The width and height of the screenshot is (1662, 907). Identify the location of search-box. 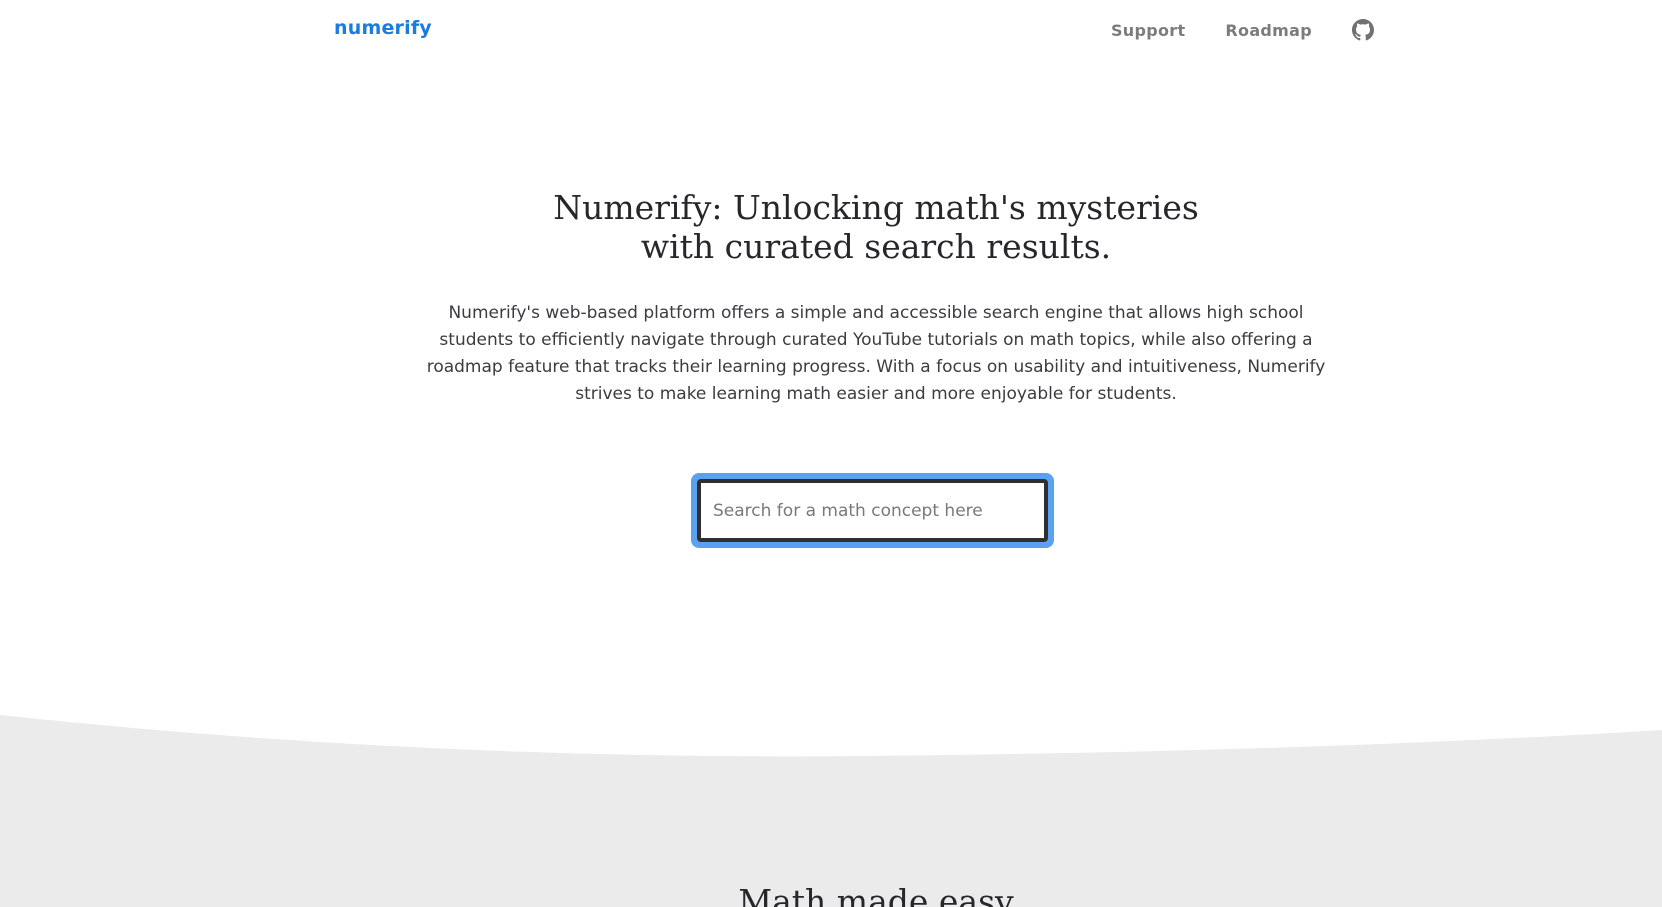
(872, 510).